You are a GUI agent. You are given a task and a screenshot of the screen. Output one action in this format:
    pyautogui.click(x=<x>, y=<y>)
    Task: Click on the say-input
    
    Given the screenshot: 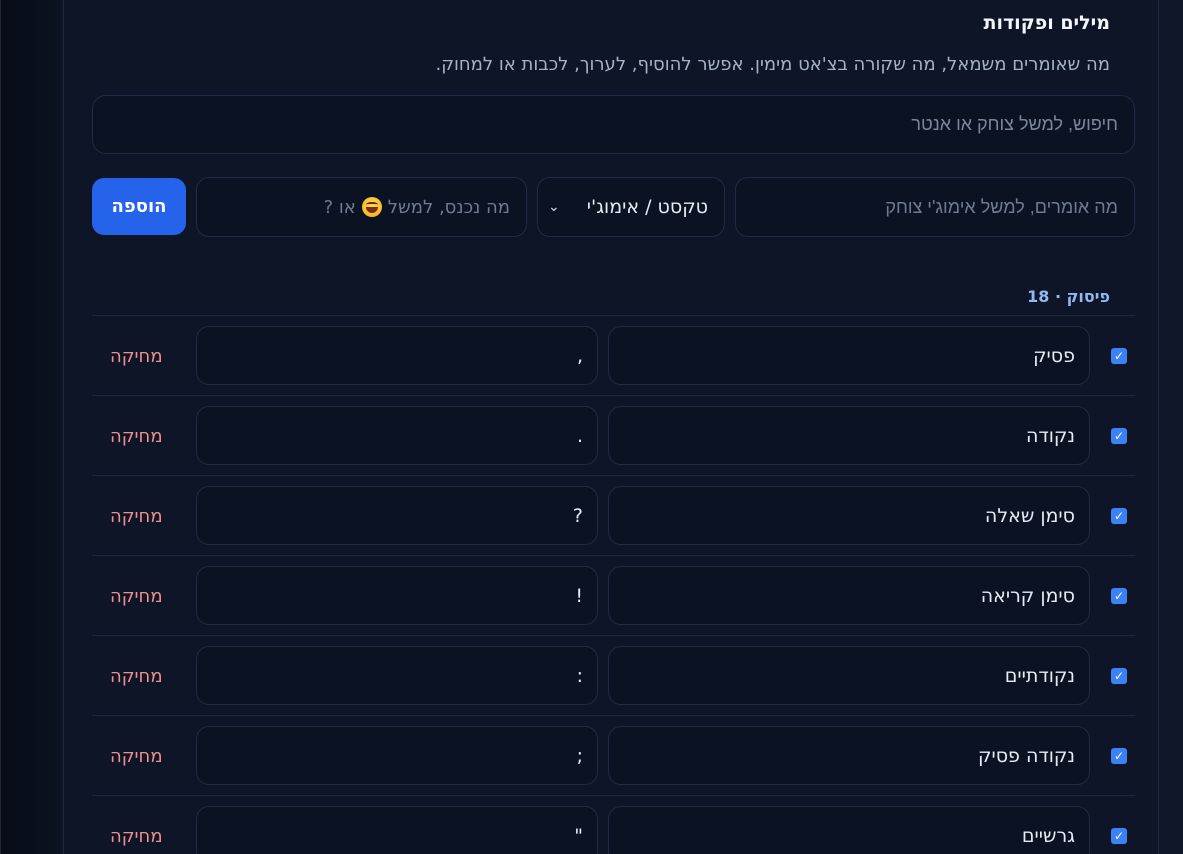 What is the action you would take?
    pyautogui.click(x=935, y=207)
    